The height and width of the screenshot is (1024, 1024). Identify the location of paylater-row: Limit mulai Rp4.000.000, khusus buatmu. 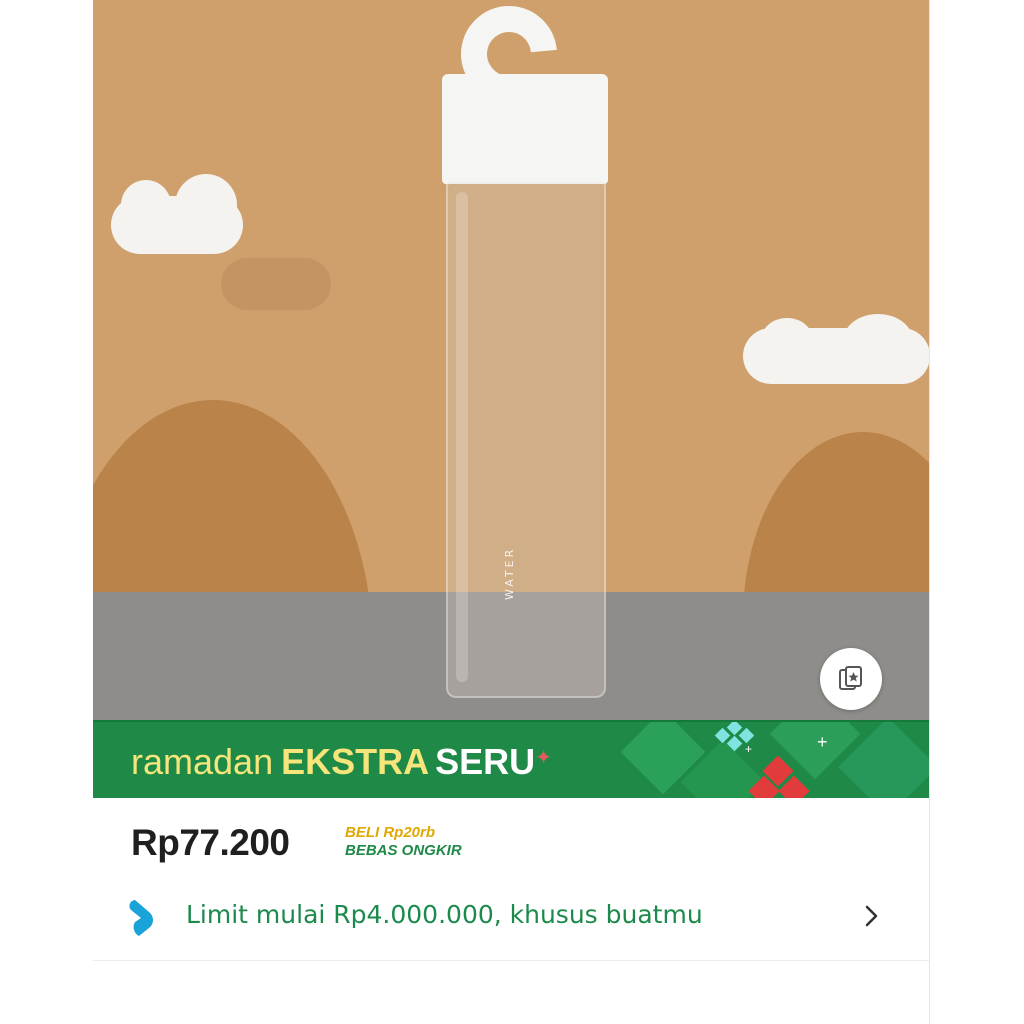
(511, 915).